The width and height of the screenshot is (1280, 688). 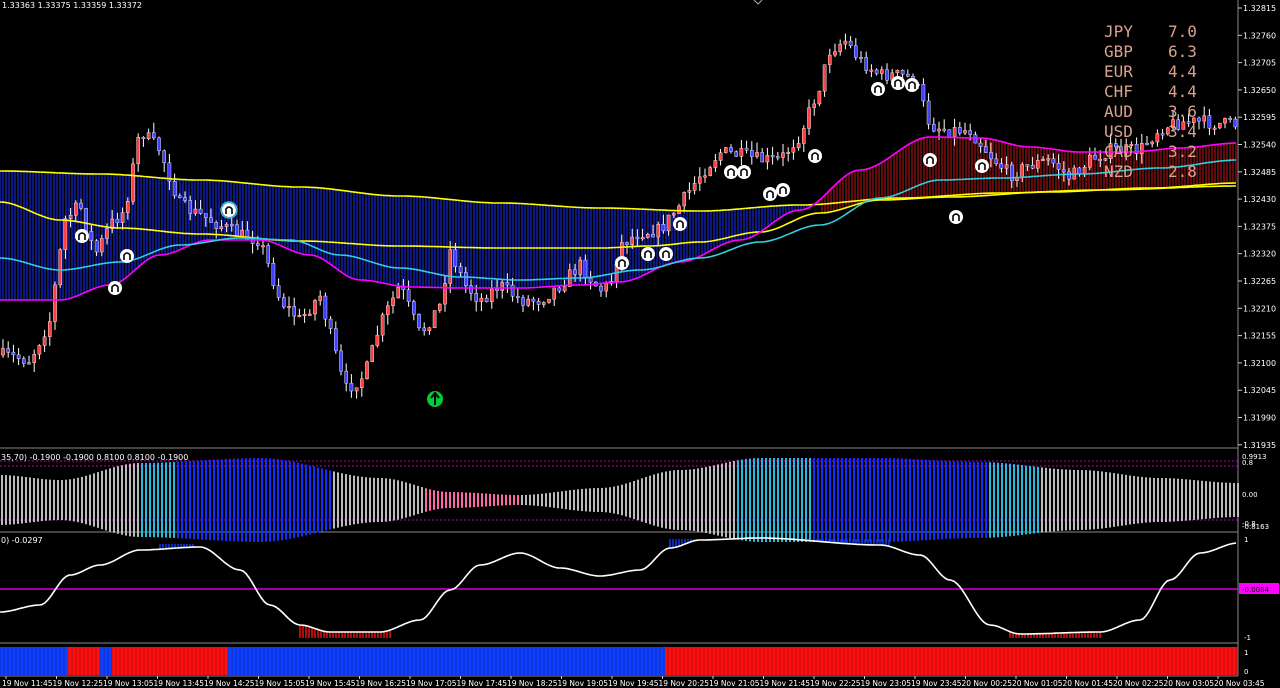 I want to click on time-tick-label: 20 Nov 03:45, so click(x=1239, y=683).